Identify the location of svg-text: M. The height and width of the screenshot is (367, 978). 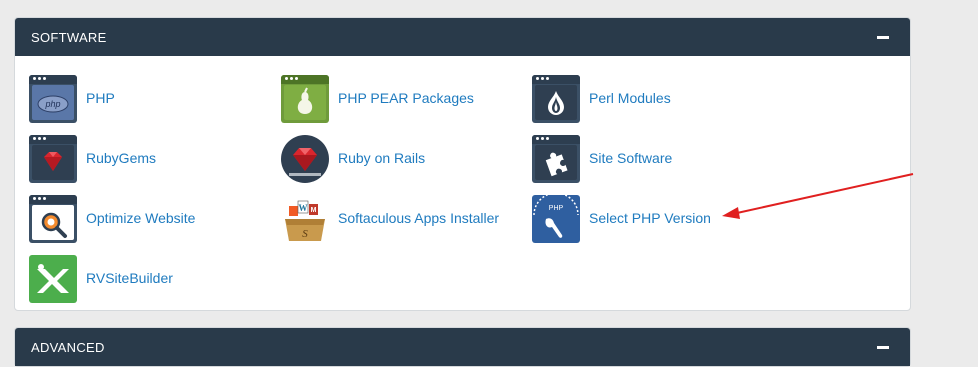
(314, 210).